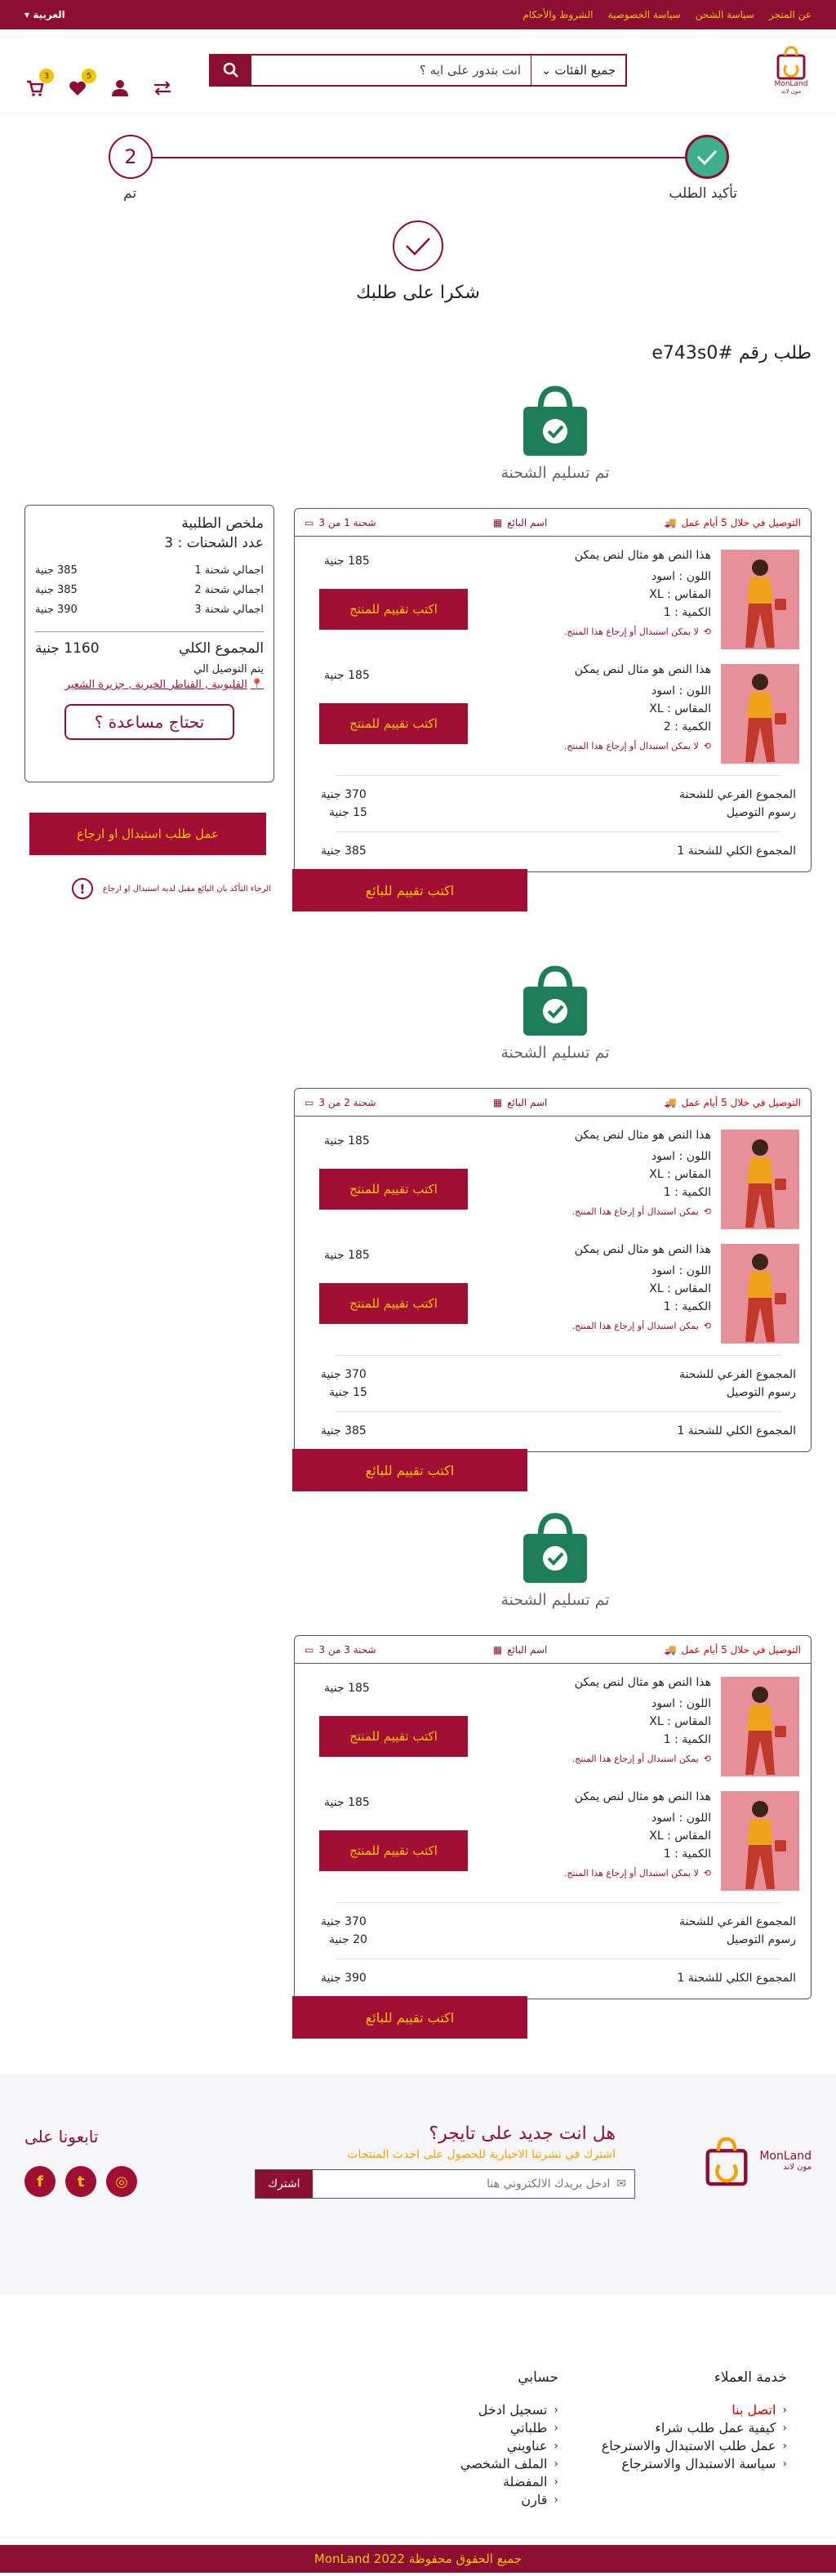 The image size is (836, 2576). What do you see at coordinates (61, 2136) in the screenshot?
I see `follow-us-title: تابعونا على` at bounding box center [61, 2136].